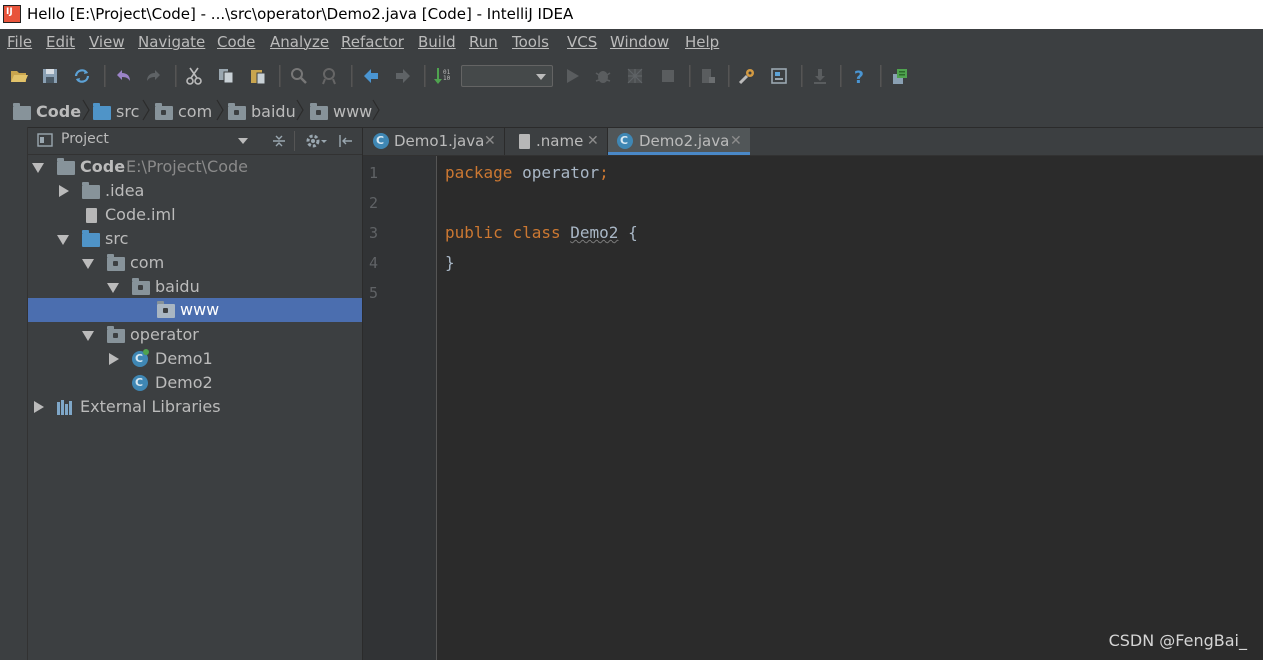 The width and height of the screenshot is (1263, 660). I want to click on menu-analyze: Analyze, so click(299, 42).